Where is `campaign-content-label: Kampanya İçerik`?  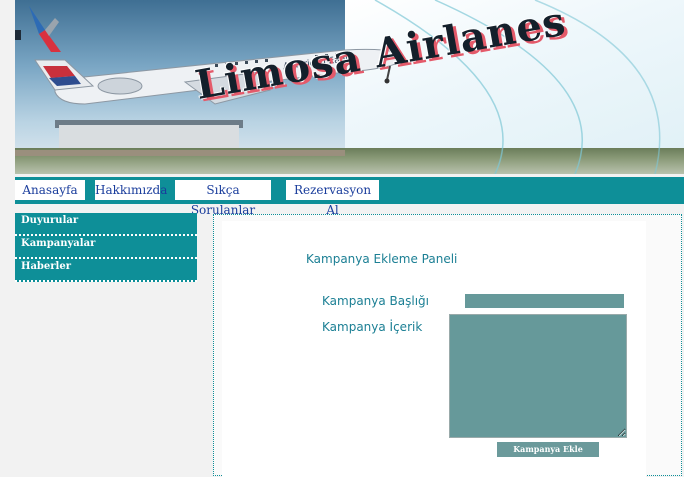
campaign-content-label: Kampanya İçerik is located at coordinates (372, 327).